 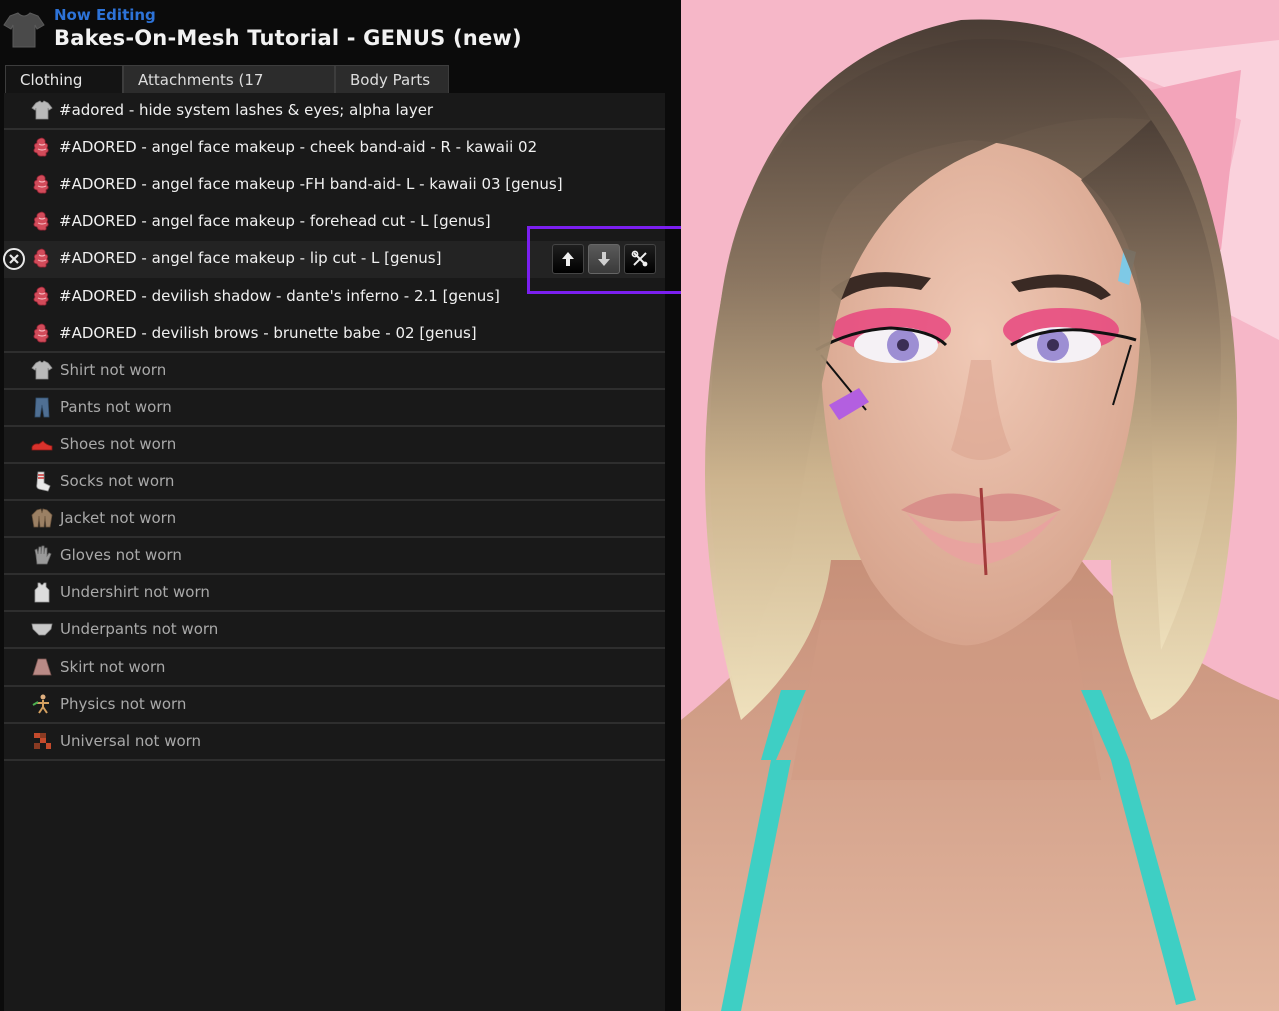 I want to click on row-label: Shirt not worn, so click(x=113, y=369).